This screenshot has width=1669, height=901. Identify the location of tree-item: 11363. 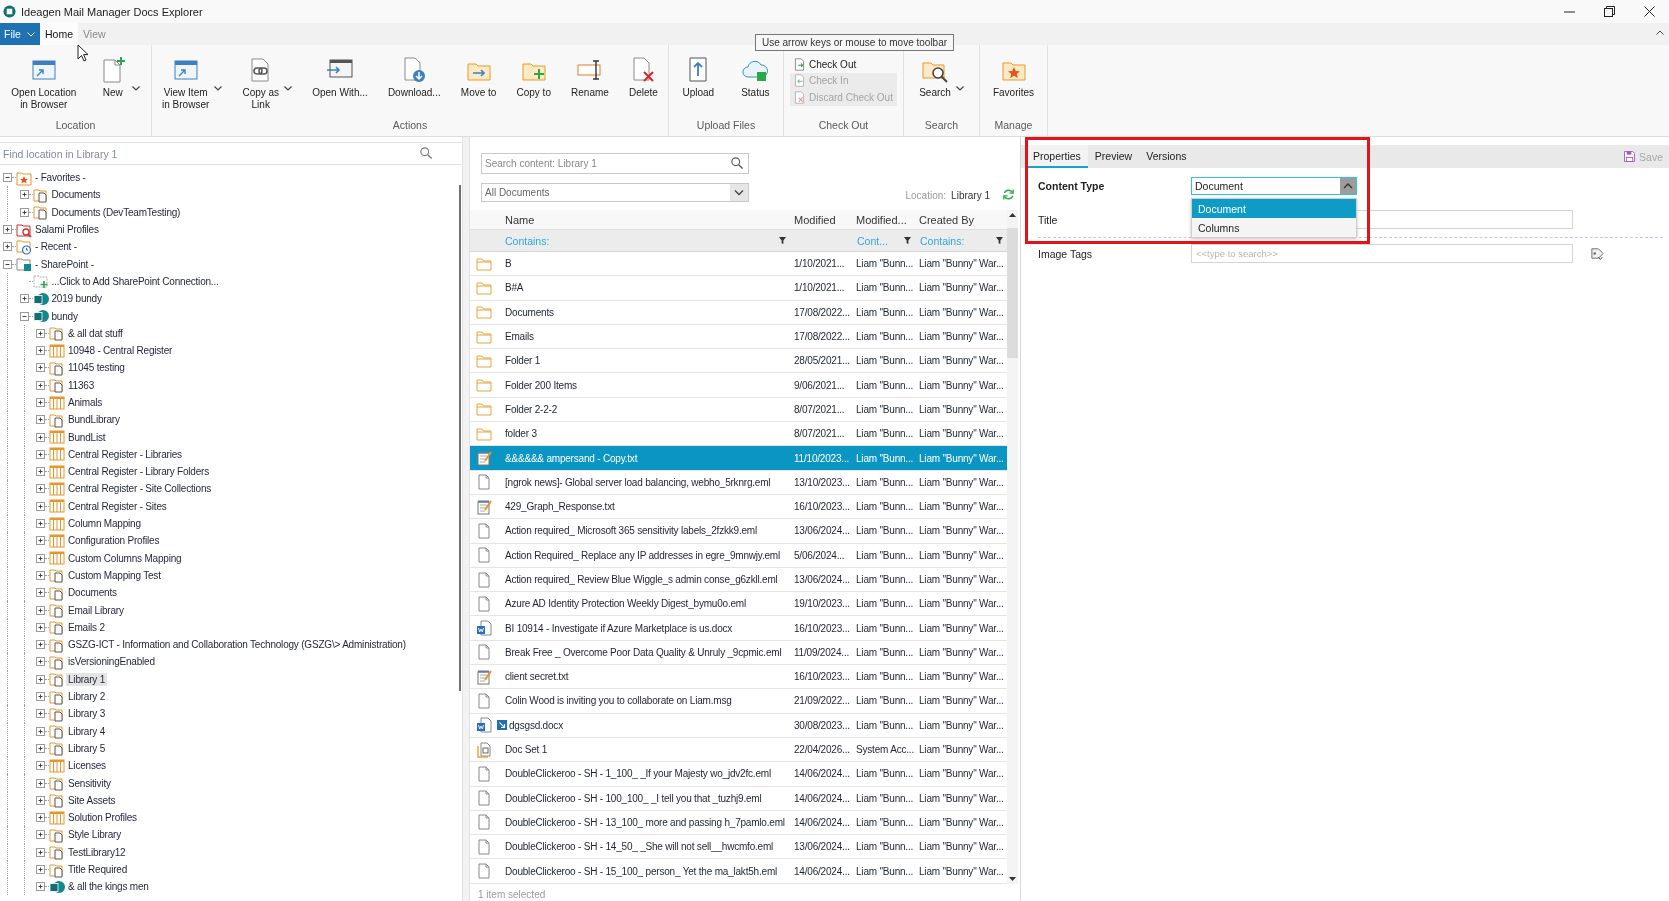
(81, 385).